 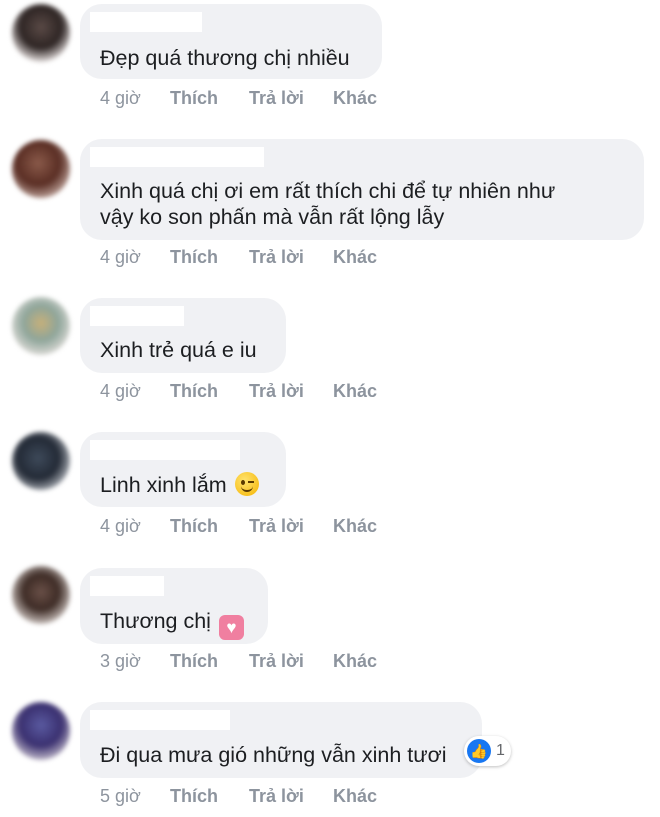 I want to click on comment-text: Thương chị ♥, so click(x=172, y=623).